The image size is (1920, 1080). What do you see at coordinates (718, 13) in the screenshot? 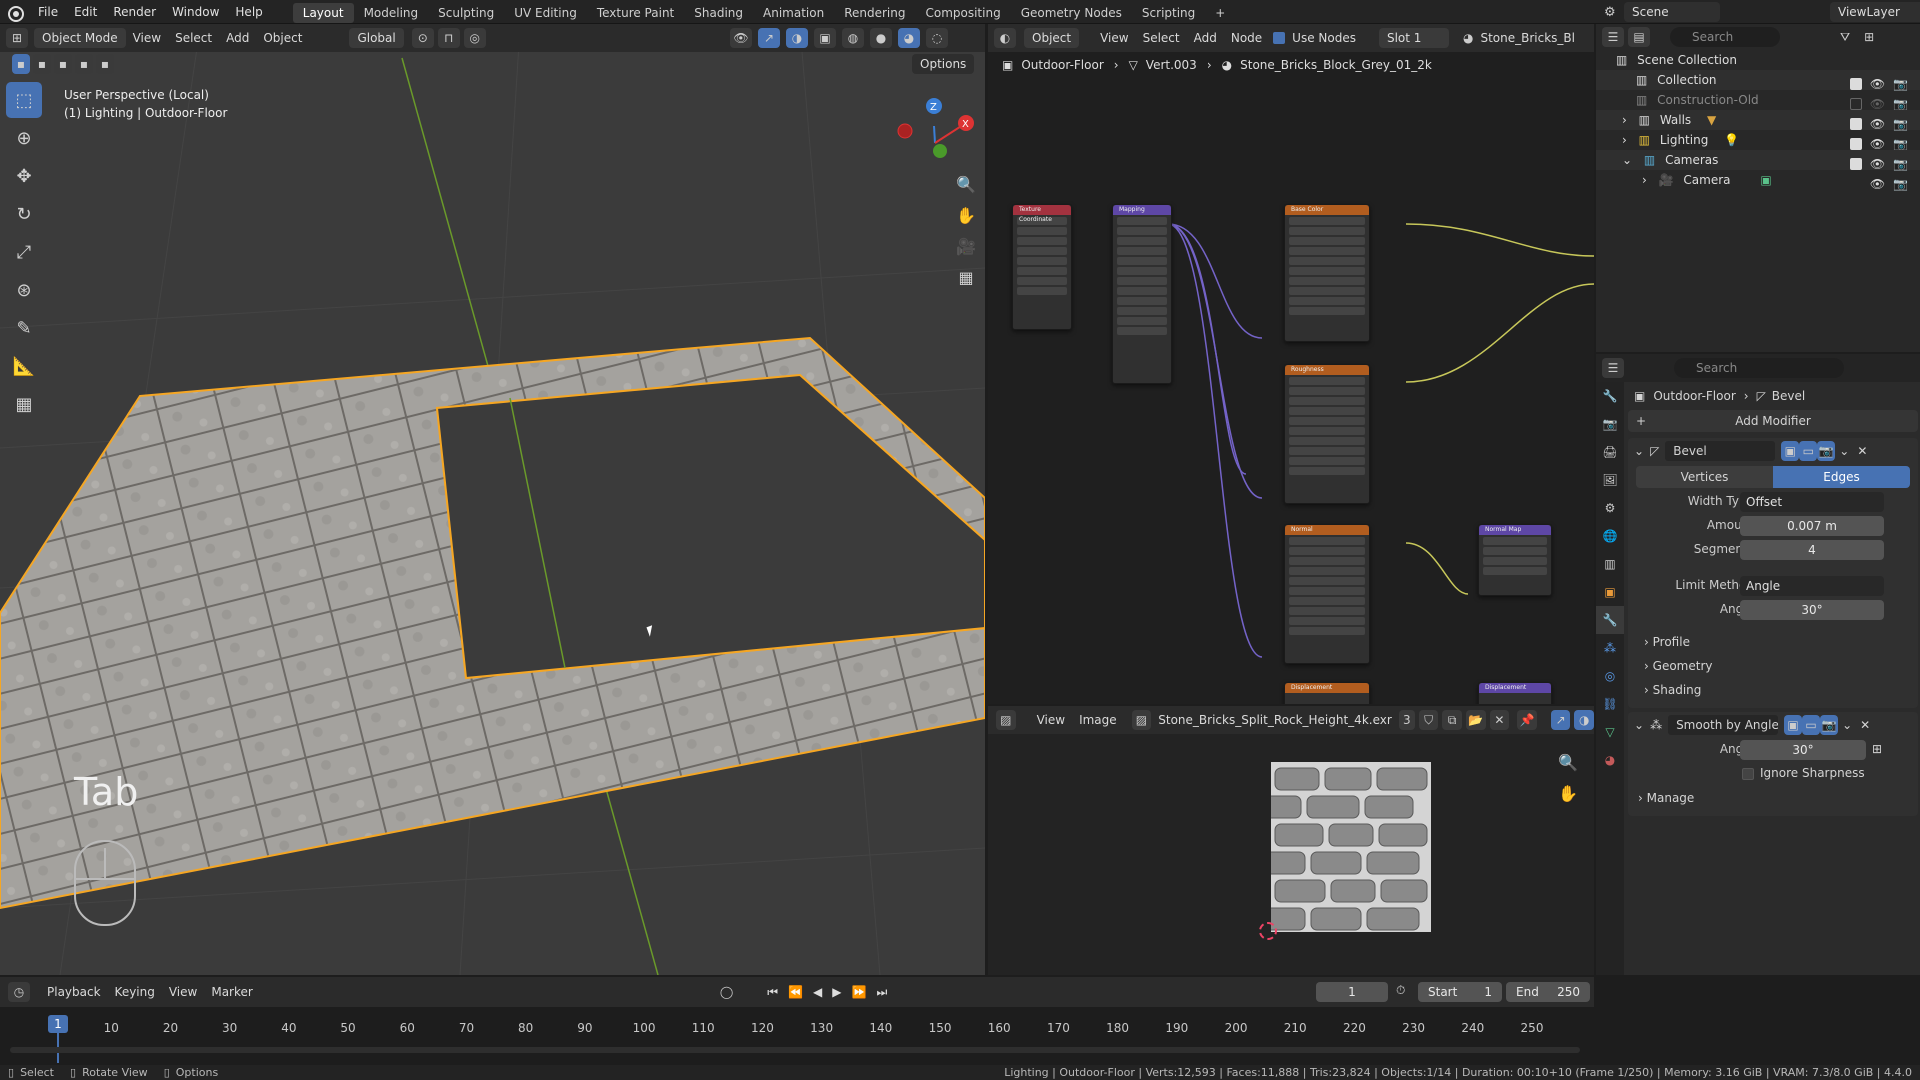
I see `workspace-tab-shading: Shading` at bounding box center [718, 13].